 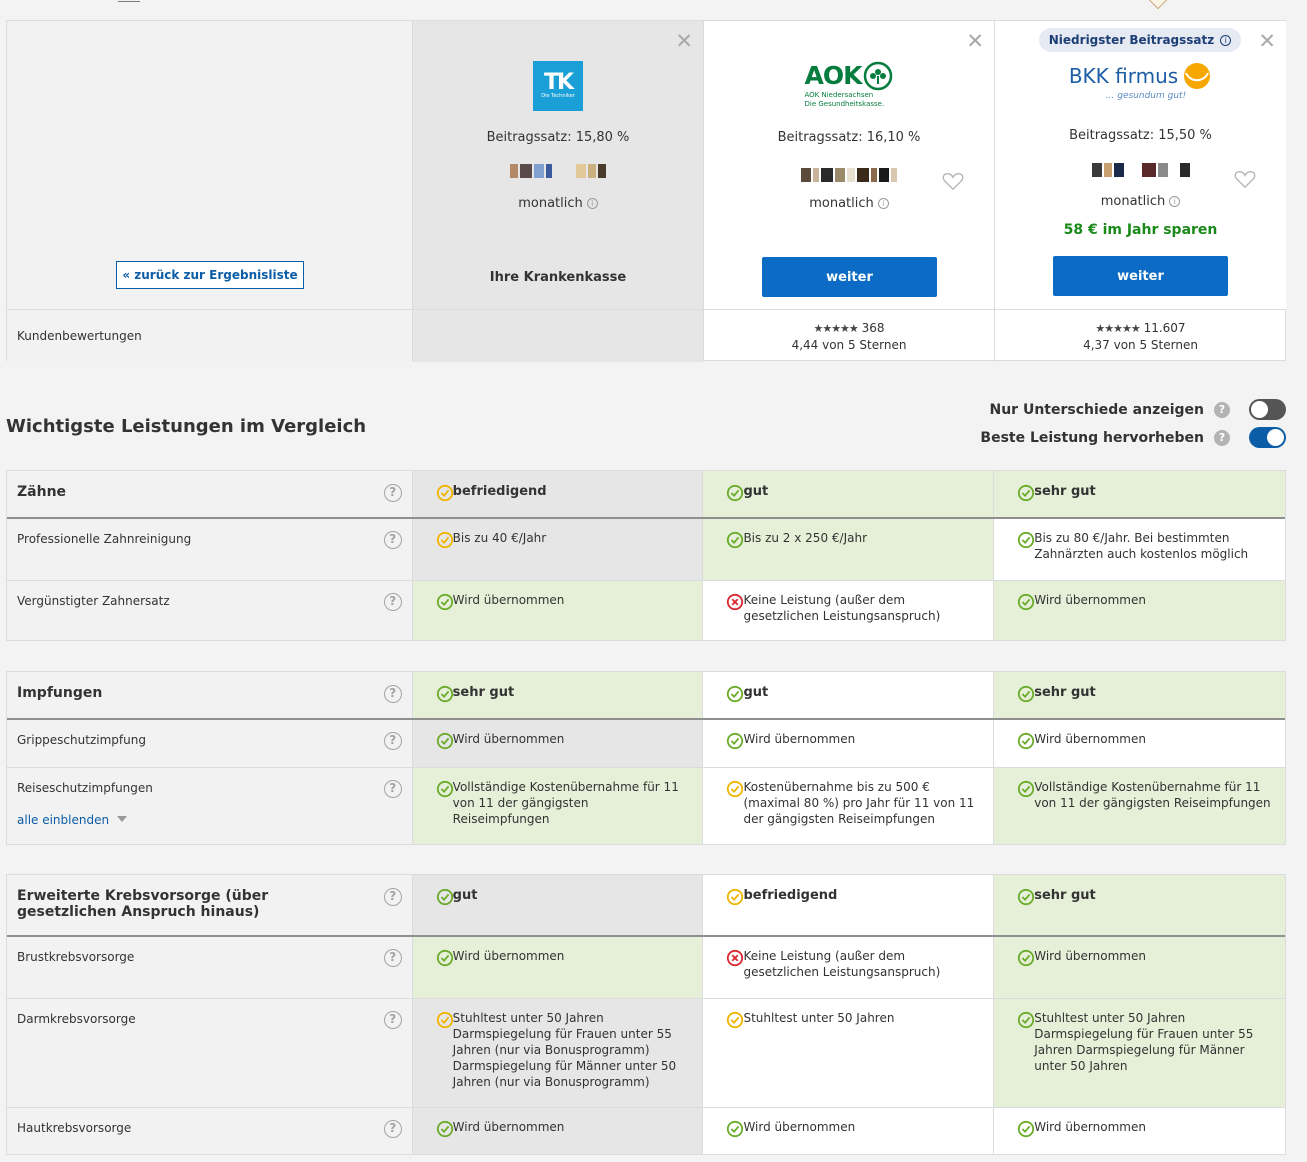 What do you see at coordinates (210, 806) in the screenshot?
I see `row-label: Reiseschutzimpfungen? alle einblenden` at bounding box center [210, 806].